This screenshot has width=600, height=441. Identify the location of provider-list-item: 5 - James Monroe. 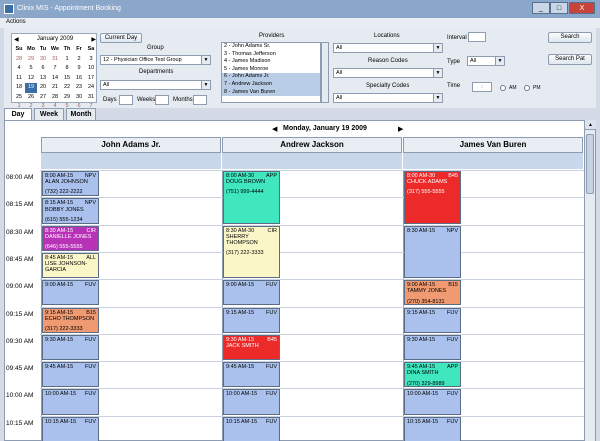
(271, 70).